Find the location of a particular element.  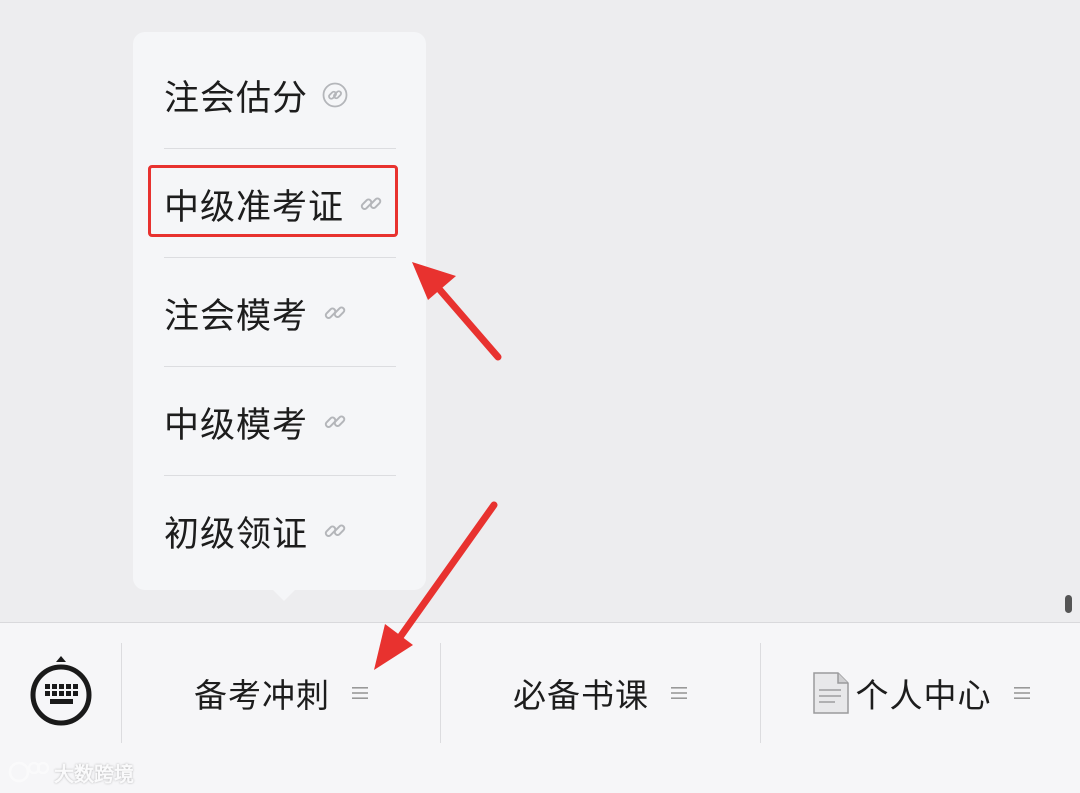

menu-item-junior-certificate: 初级领证 is located at coordinates (280, 531).